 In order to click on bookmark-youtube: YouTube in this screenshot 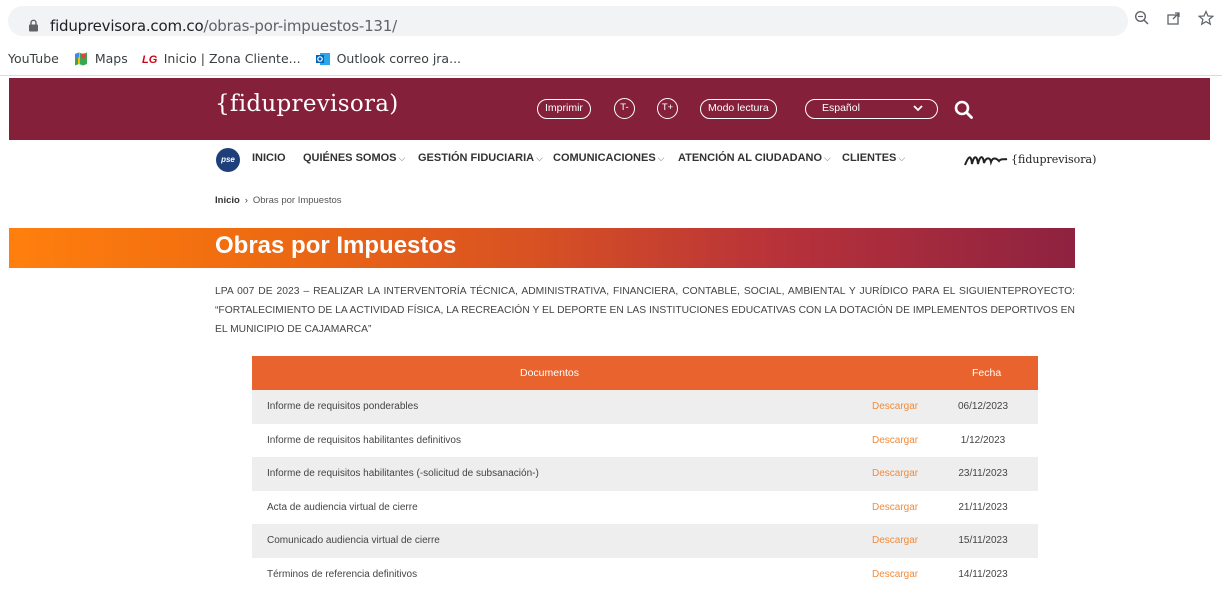, I will do `click(33, 58)`.